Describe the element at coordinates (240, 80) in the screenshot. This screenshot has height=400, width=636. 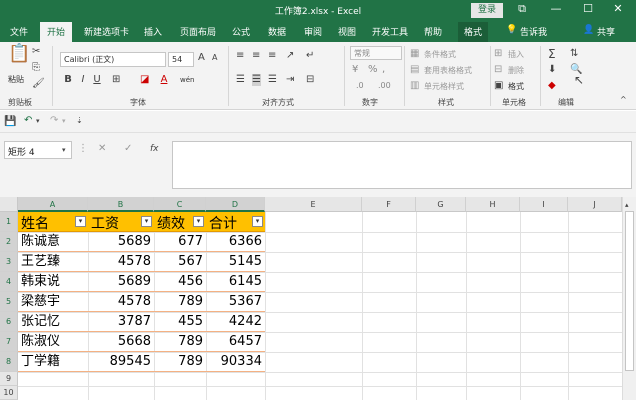
I see `align-left-icon: ☰` at that location.